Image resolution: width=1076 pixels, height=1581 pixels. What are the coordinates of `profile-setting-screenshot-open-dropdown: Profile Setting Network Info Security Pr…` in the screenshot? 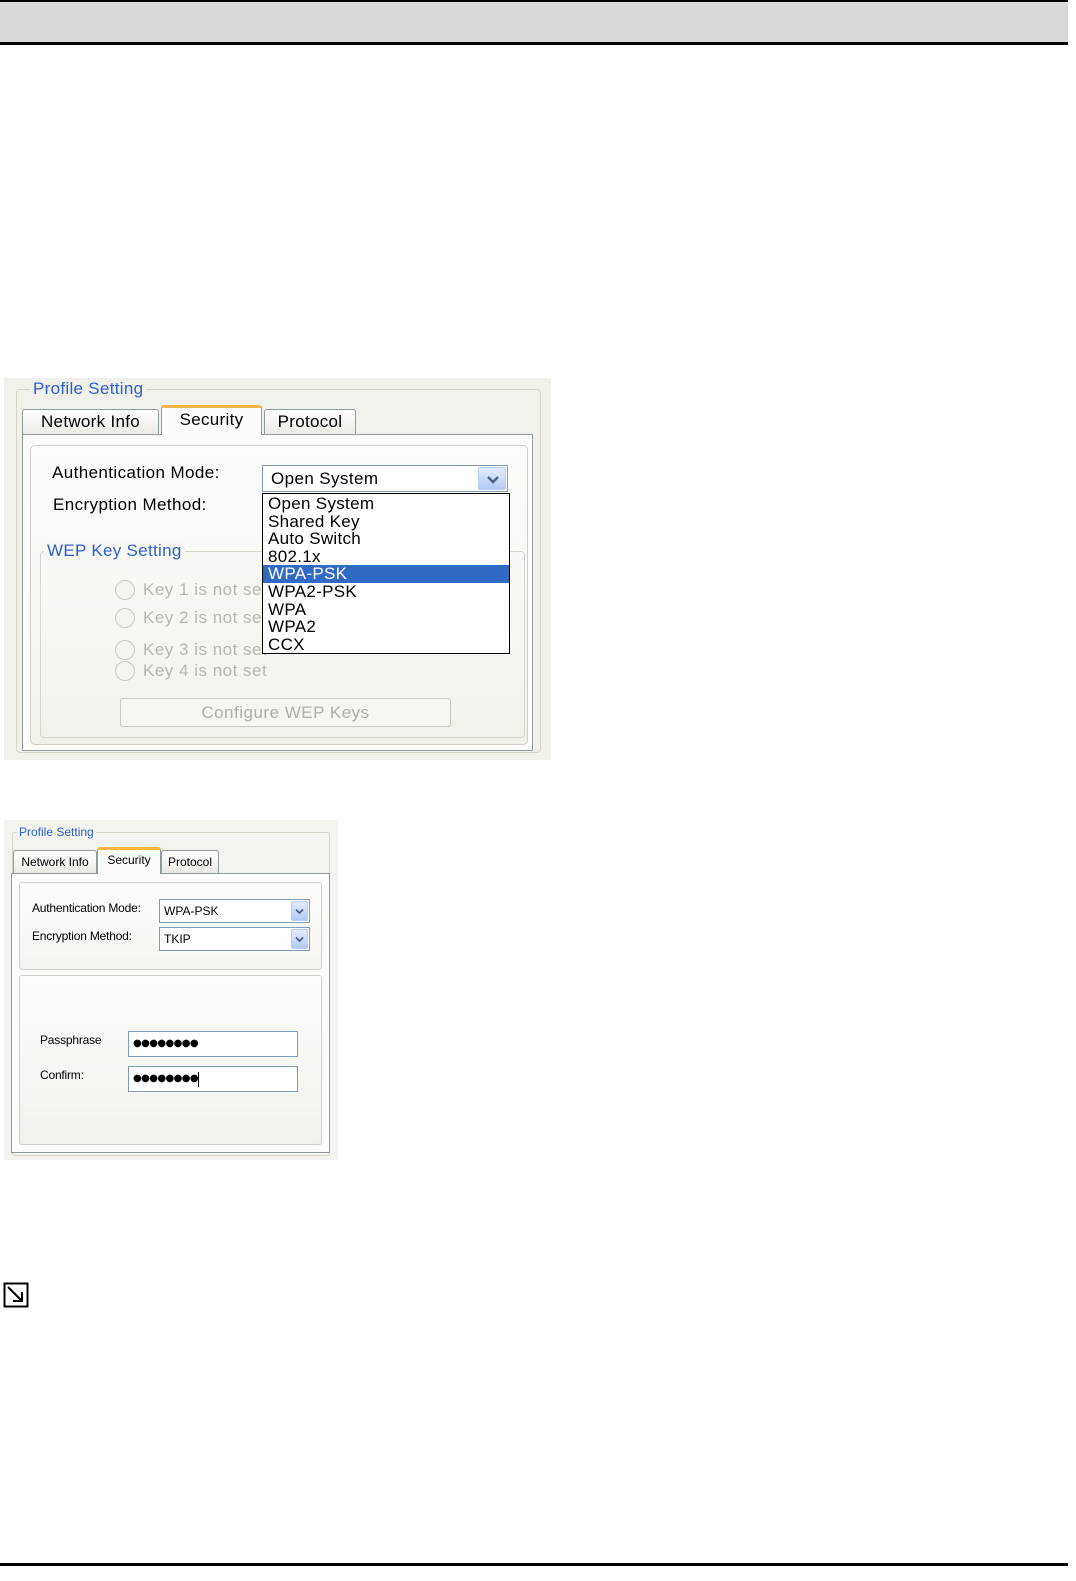 It's located at (277, 569).